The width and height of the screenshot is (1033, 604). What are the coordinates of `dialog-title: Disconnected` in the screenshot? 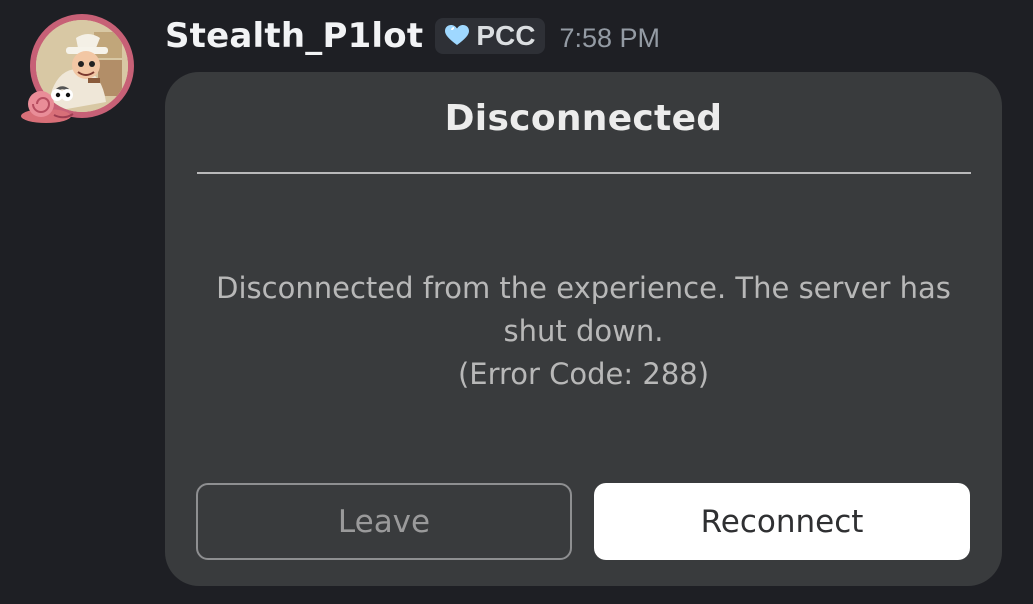 It's located at (583, 118).